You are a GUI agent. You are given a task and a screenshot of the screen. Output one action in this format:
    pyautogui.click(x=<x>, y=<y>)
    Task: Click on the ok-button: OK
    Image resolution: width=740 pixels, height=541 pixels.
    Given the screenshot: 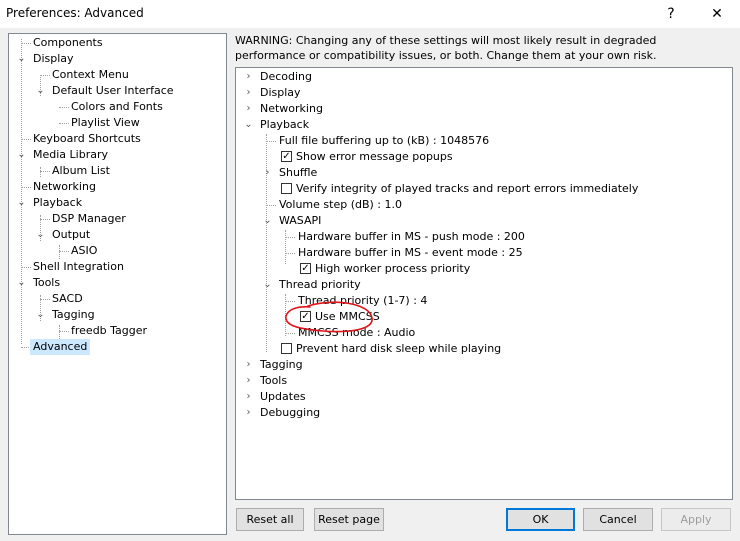 What is the action you would take?
    pyautogui.click(x=540, y=519)
    